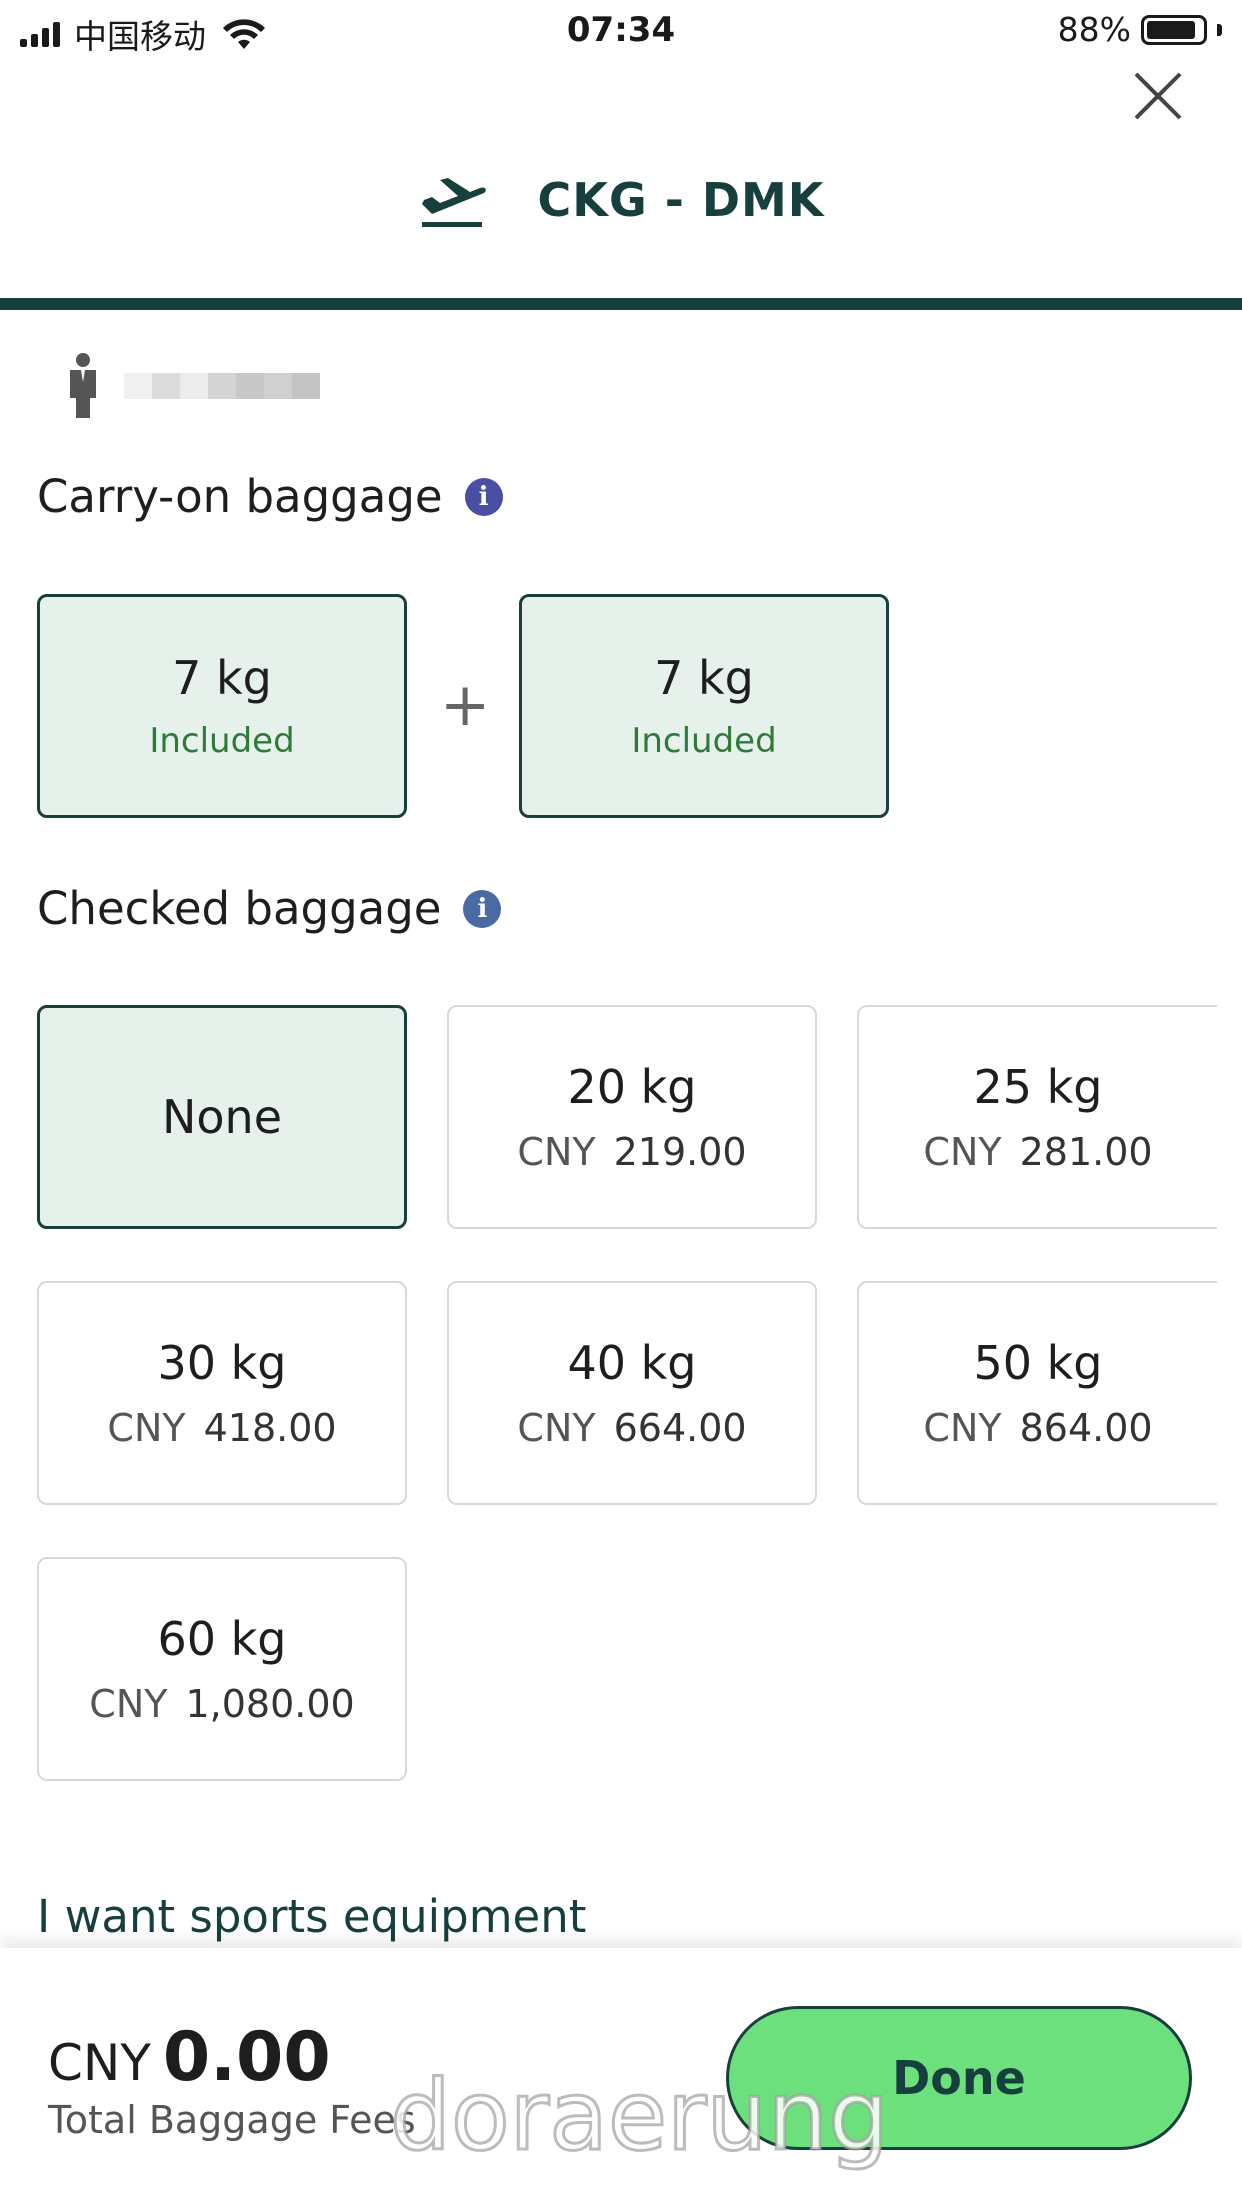 This screenshot has width=1242, height=2208. I want to click on flight-header: CKG - DMK, so click(621, 210).